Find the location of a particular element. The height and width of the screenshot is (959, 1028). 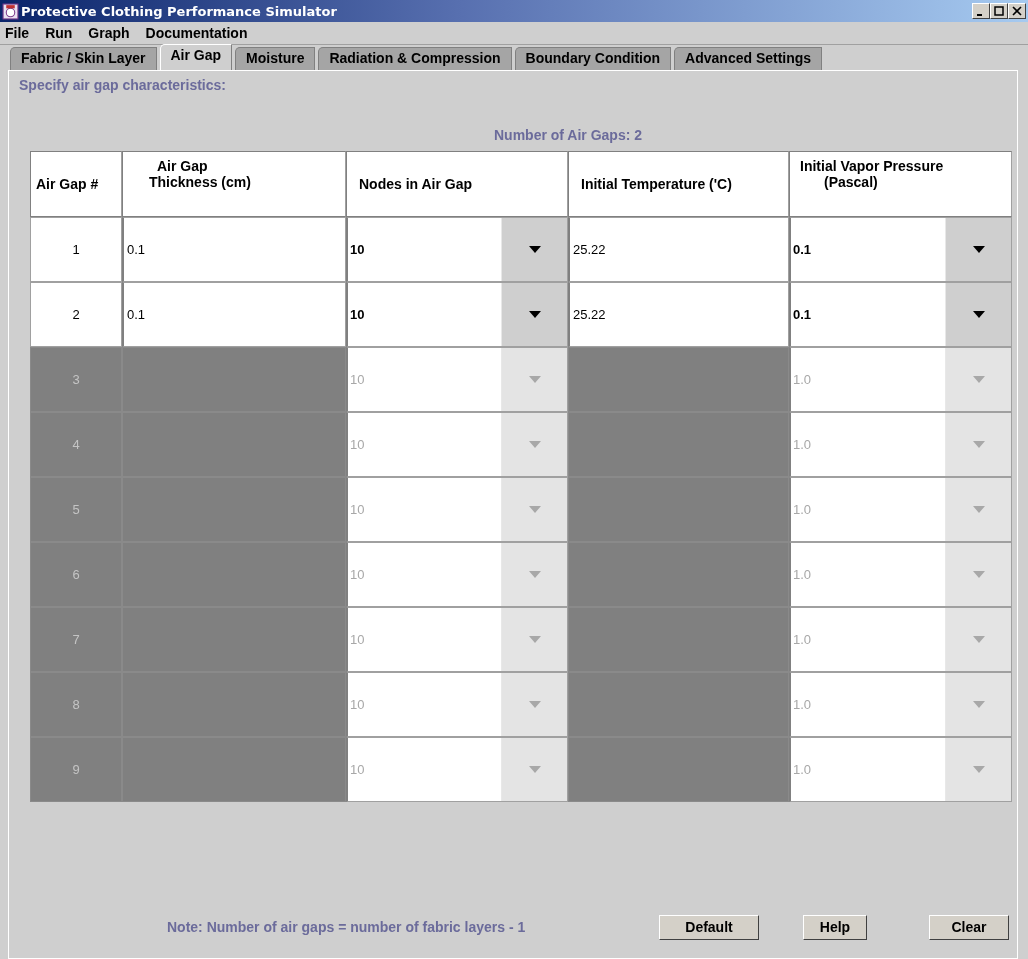

note-text: Note: Number of air gaps = number of fabric layers - 1 is located at coordinates (347, 927).